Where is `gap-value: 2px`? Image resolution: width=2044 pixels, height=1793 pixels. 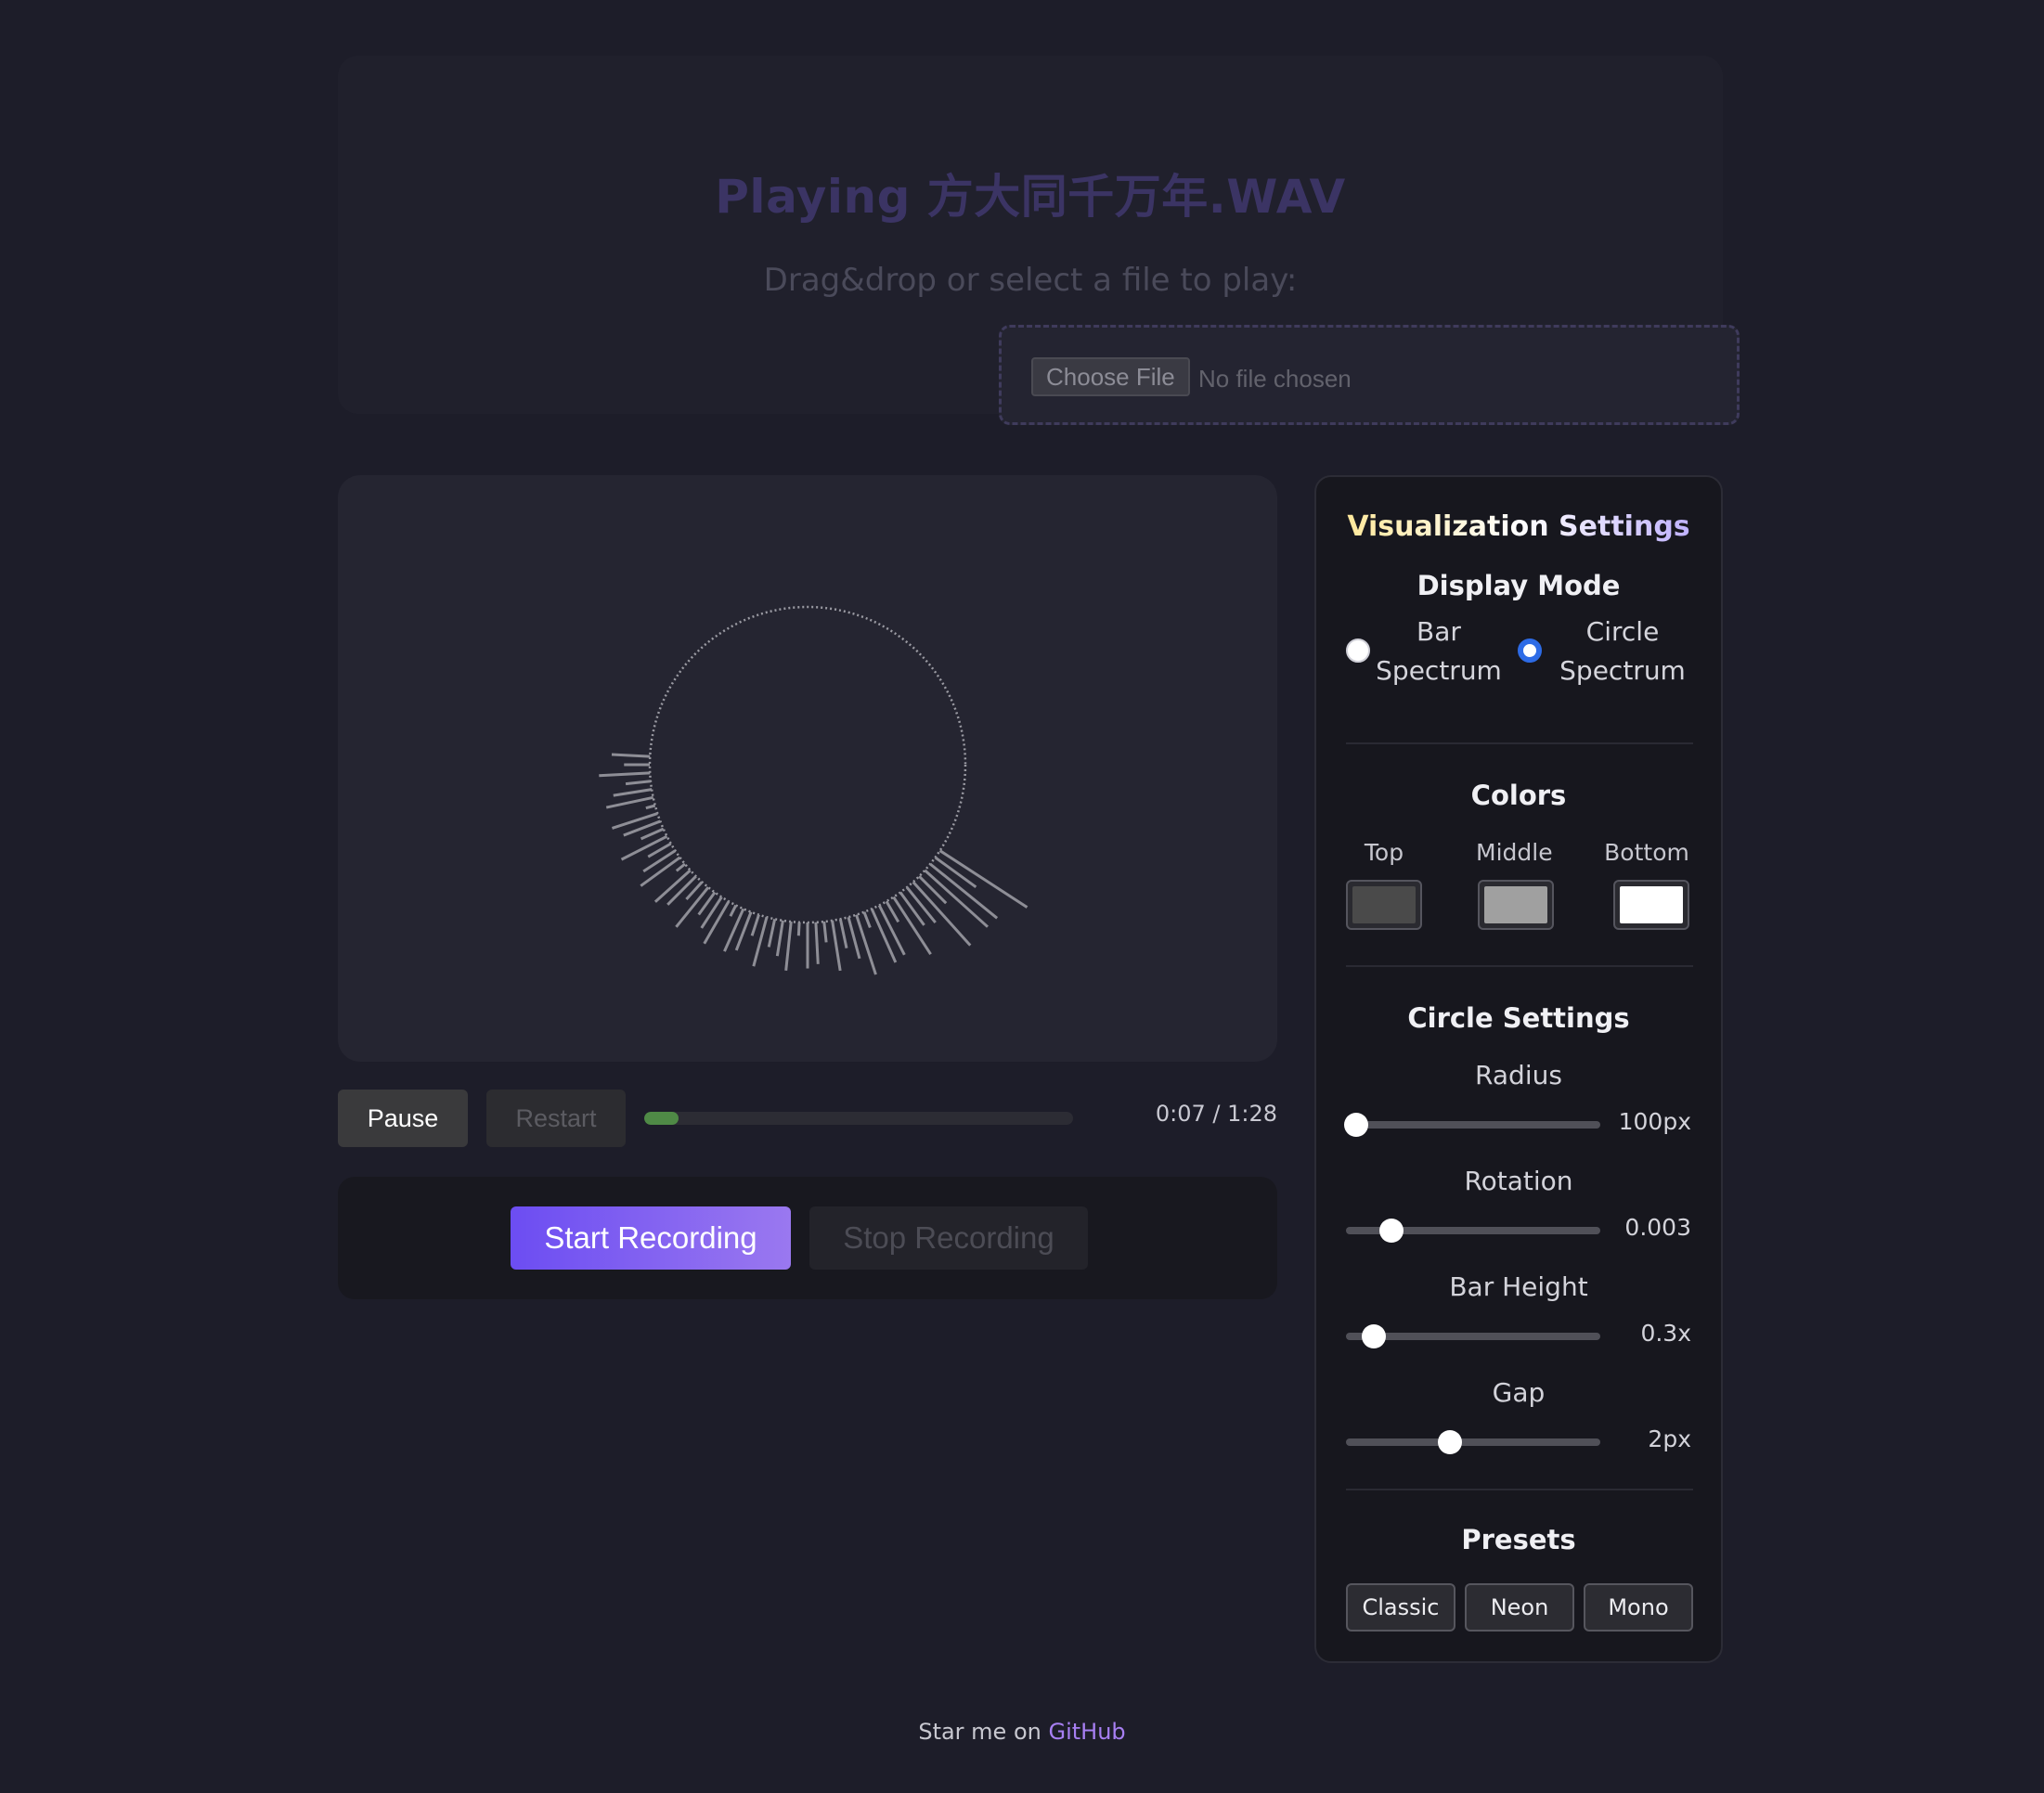 gap-value: 2px is located at coordinates (1669, 1438).